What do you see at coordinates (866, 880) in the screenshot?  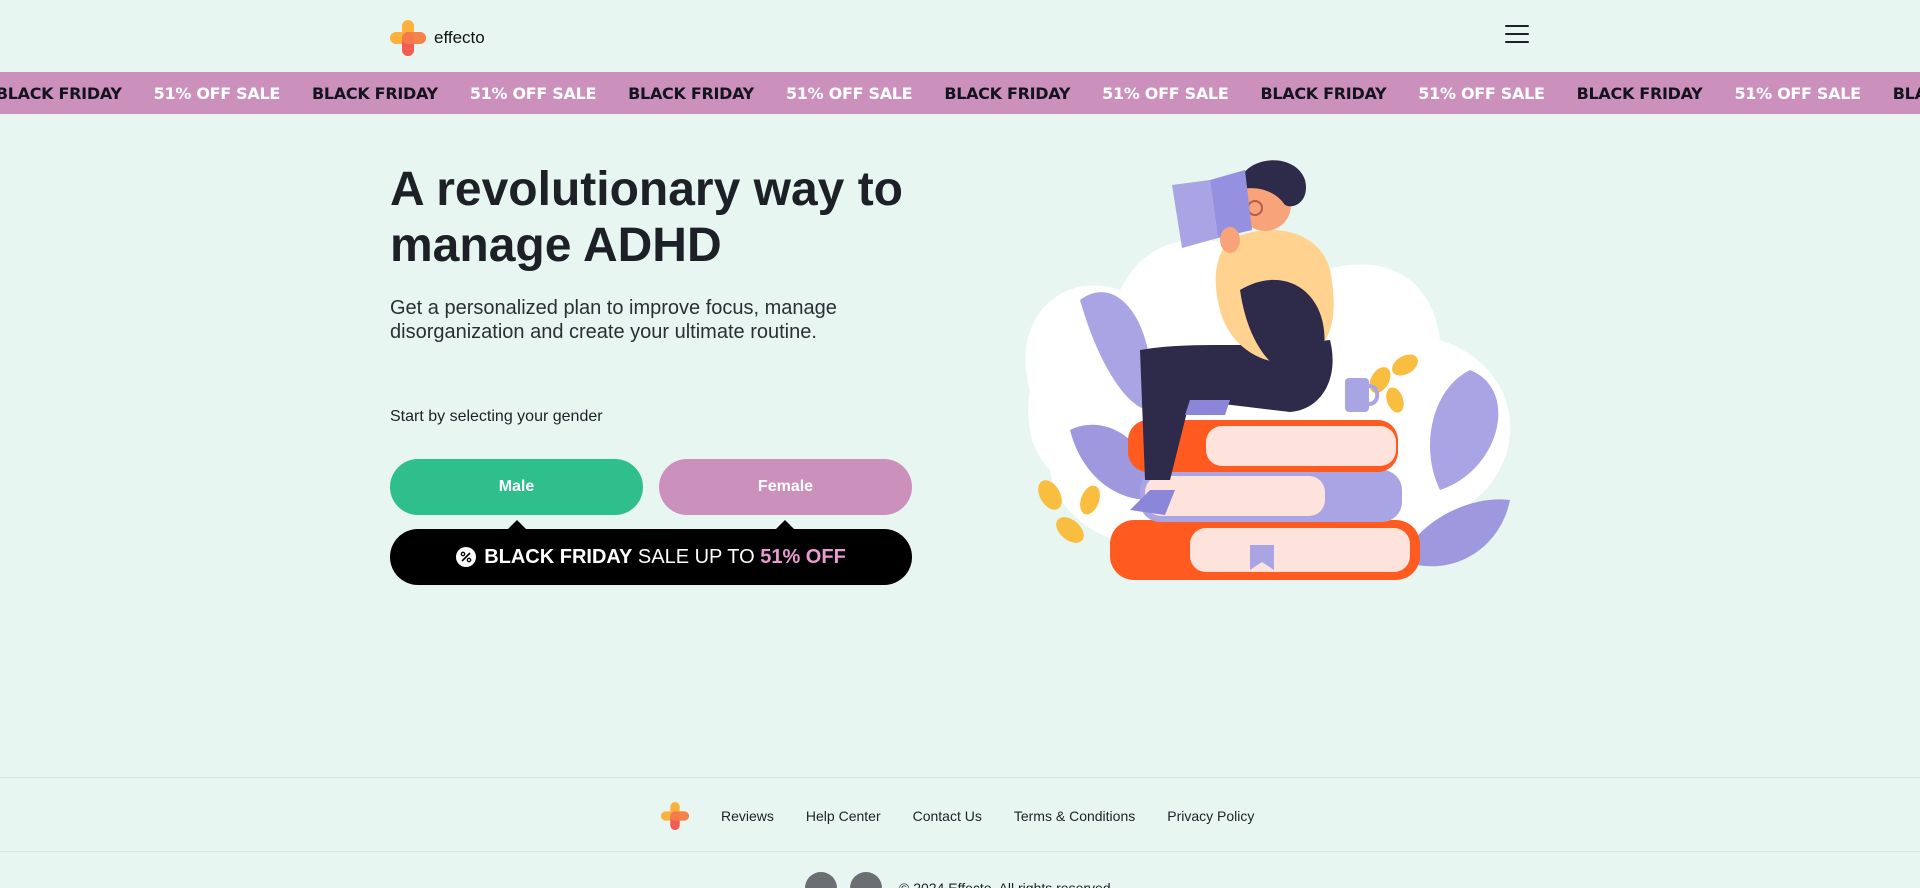 I see `instagram-icon` at bounding box center [866, 880].